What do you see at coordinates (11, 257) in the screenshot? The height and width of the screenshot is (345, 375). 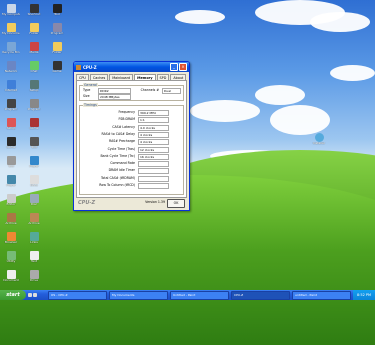 I see `desktop-icon: Utility` at bounding box center [11, 257].